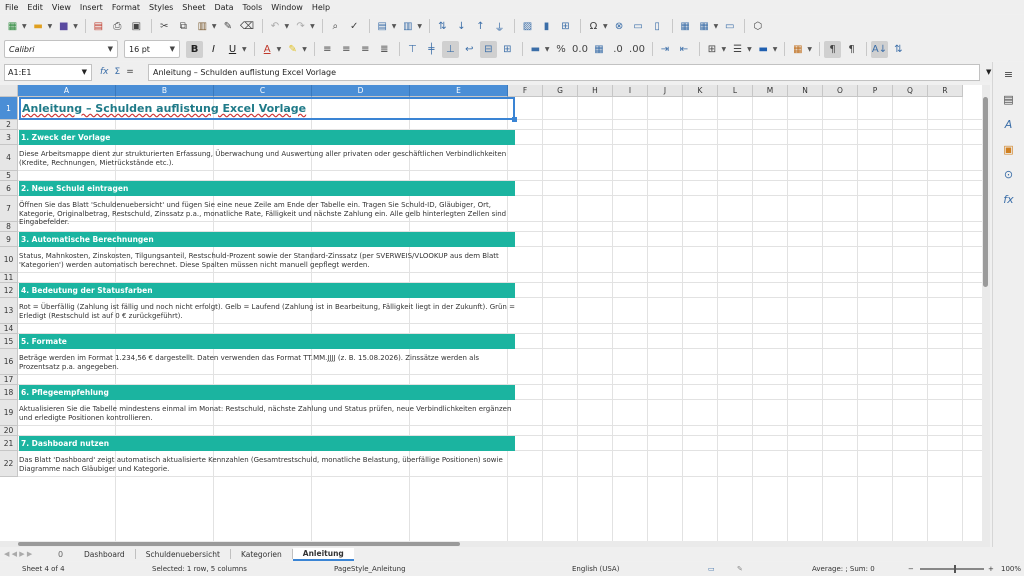 The width and height of the screenshot is (1024, 576). I want to click on borders-dropdown-icon: ▼, so click(724, 49).